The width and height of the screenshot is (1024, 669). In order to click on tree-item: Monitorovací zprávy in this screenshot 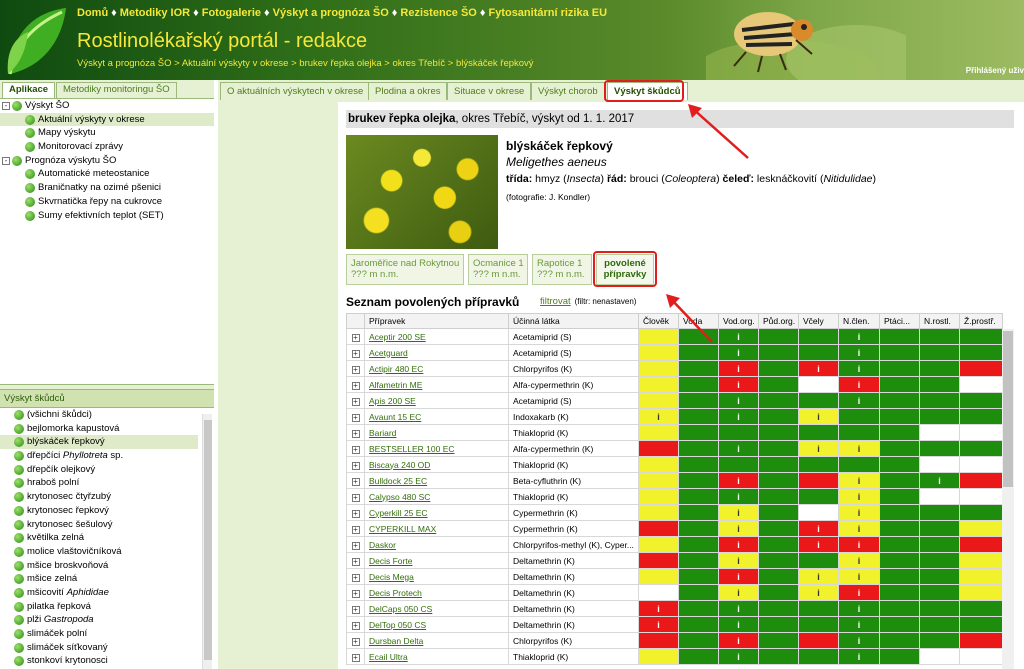, I will do `click(107, 147)`.